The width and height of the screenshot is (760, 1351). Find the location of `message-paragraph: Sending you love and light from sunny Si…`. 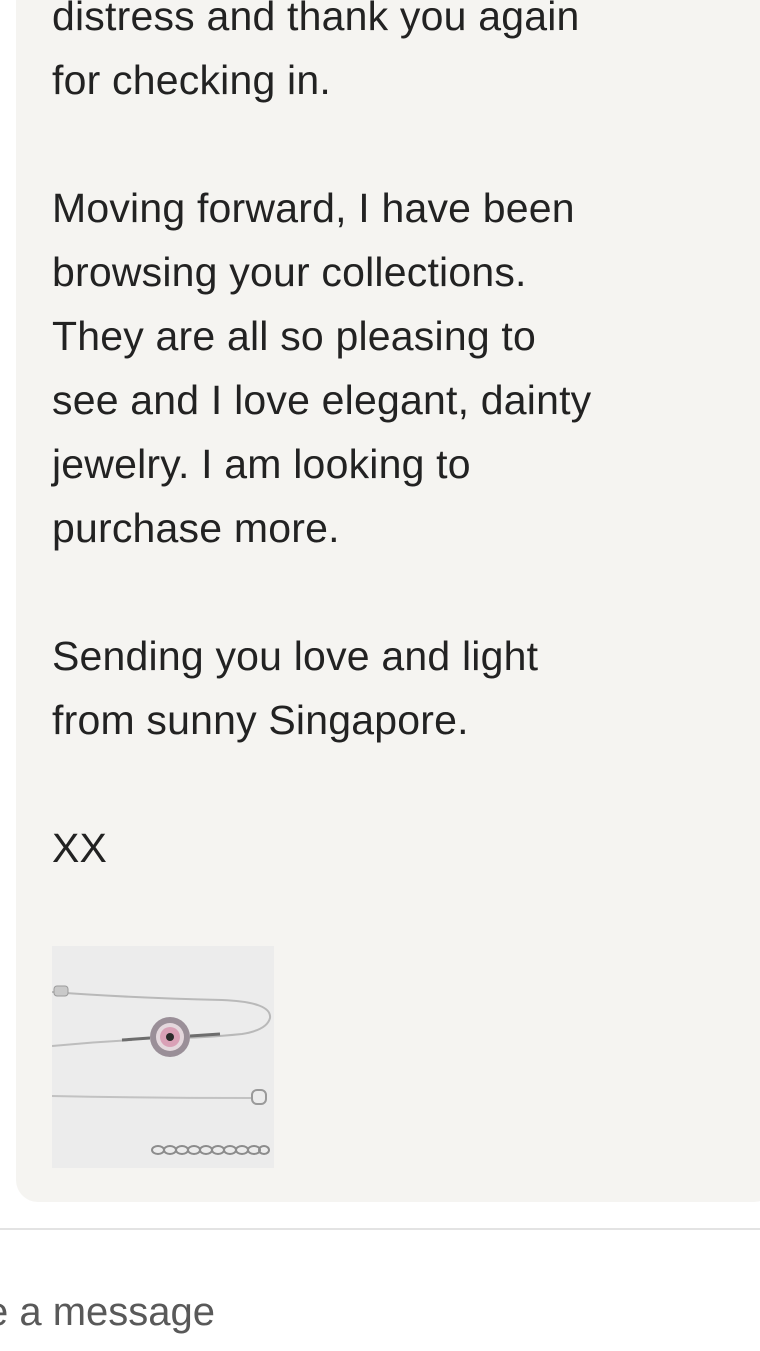

message-paragraph: Sending you love and light from sunny Si… is located at coordinates (295, 688).